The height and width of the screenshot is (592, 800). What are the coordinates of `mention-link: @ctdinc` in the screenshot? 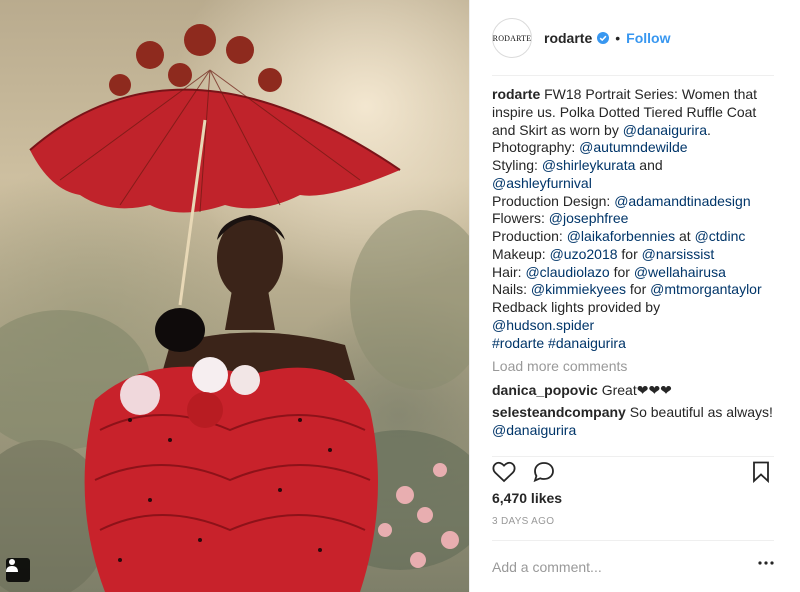 It's located at (720, 236).